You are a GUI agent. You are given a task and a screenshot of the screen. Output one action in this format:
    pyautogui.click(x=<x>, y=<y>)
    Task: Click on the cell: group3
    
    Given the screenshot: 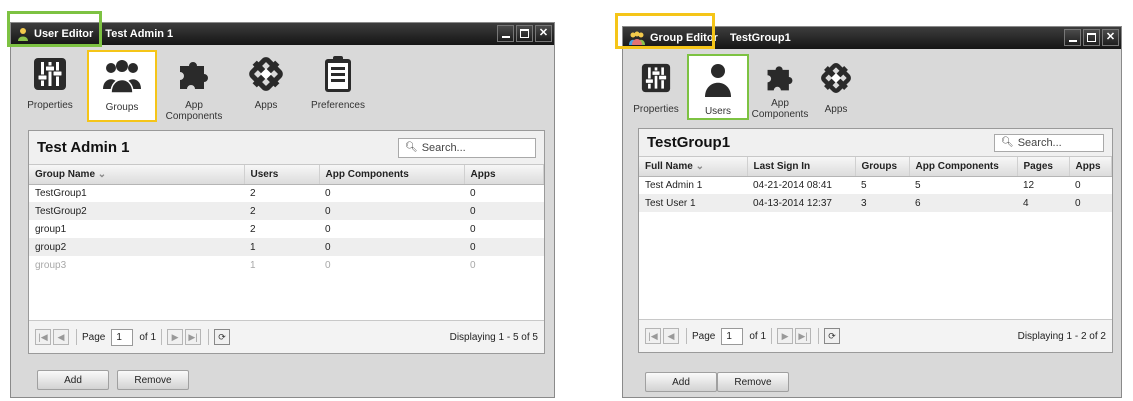 What is the action you would take?
    pyautogui.click(x=51, y=265)
    